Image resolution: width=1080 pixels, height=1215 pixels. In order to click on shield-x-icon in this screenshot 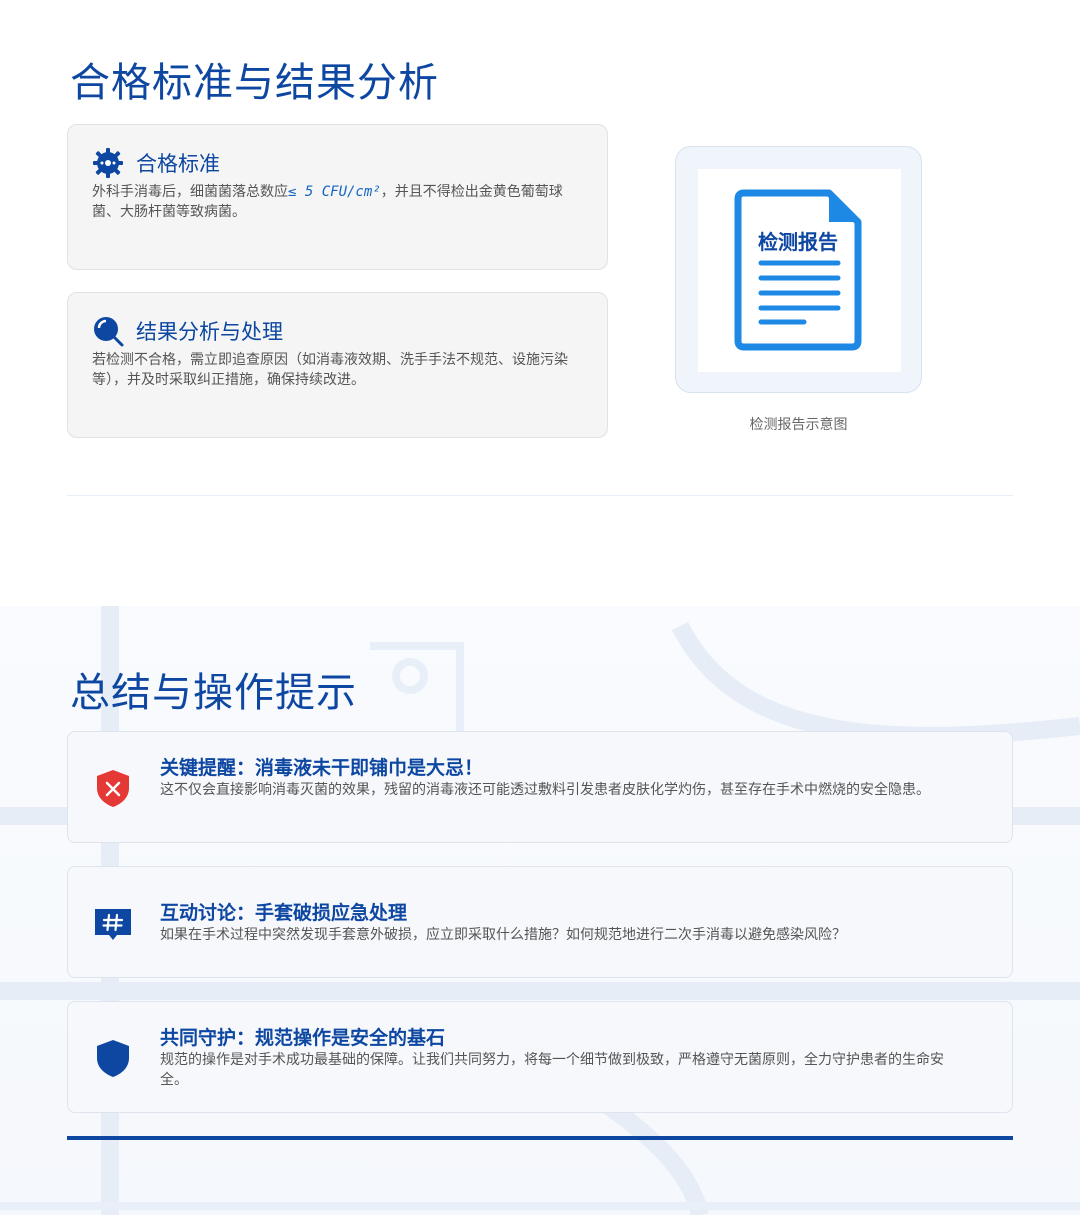, I will do `click(113, 788)`.